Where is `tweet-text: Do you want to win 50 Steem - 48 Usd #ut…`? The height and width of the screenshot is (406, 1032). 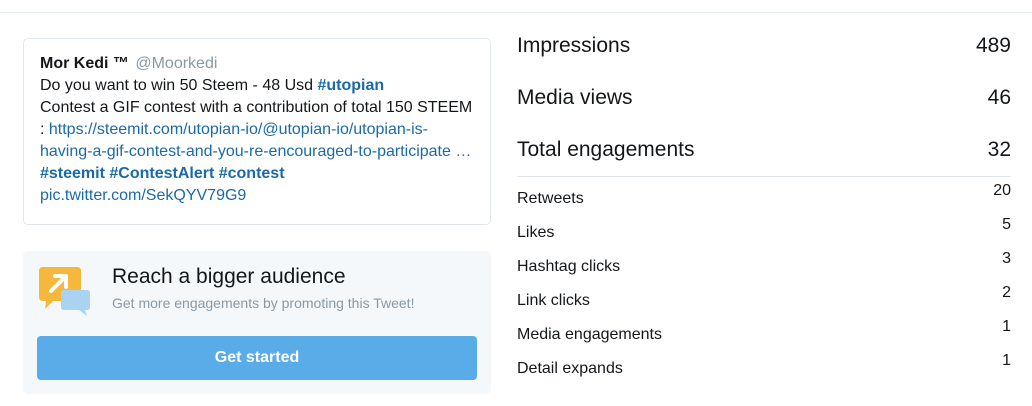
tweet-text: Do you want to win 50 Steem - 48 Usd #ut… is located at coordinates (260, 141).